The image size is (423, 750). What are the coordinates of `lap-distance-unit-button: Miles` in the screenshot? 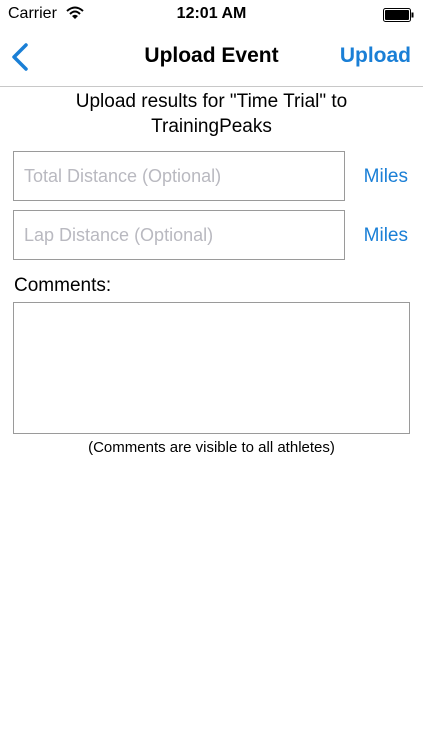 It's located at (386, 236).